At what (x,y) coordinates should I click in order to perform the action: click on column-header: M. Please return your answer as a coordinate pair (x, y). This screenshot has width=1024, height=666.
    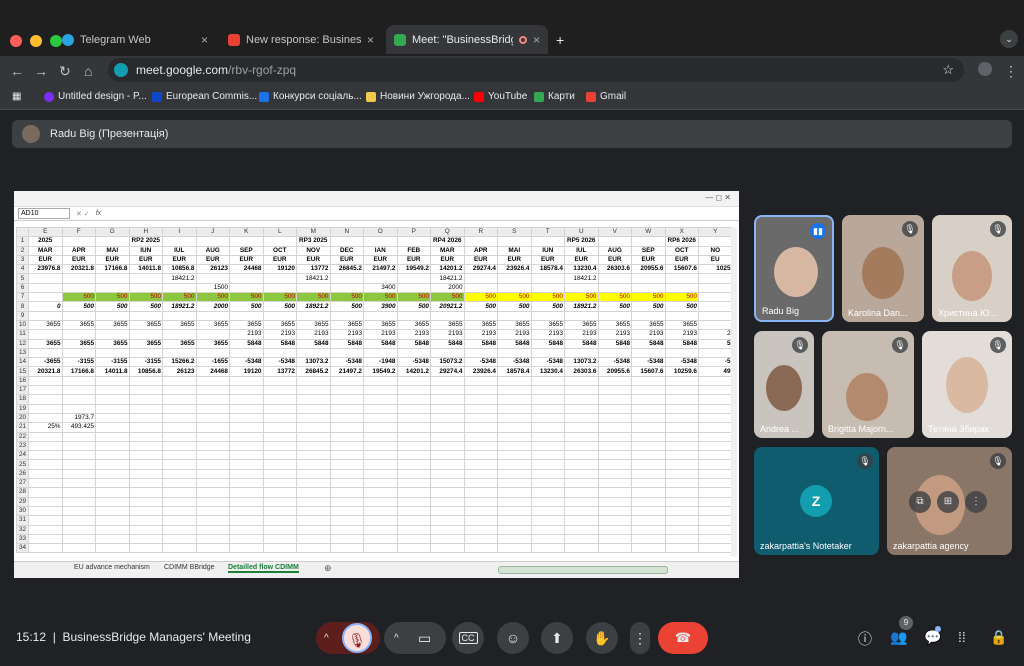
    Looking at the image, I should click on (313, 232).